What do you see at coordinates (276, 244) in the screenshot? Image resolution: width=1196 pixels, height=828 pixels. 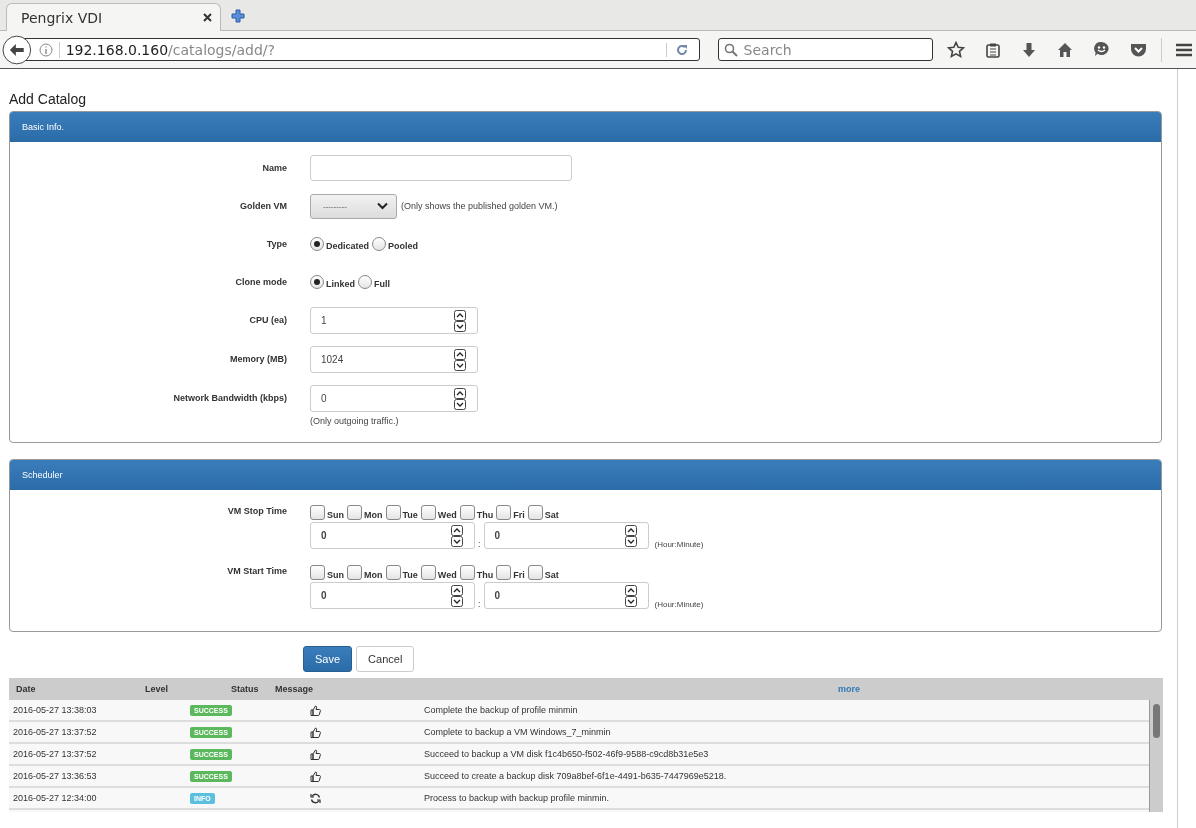 I see `field-label: Type` at bounding box center [276, 244].